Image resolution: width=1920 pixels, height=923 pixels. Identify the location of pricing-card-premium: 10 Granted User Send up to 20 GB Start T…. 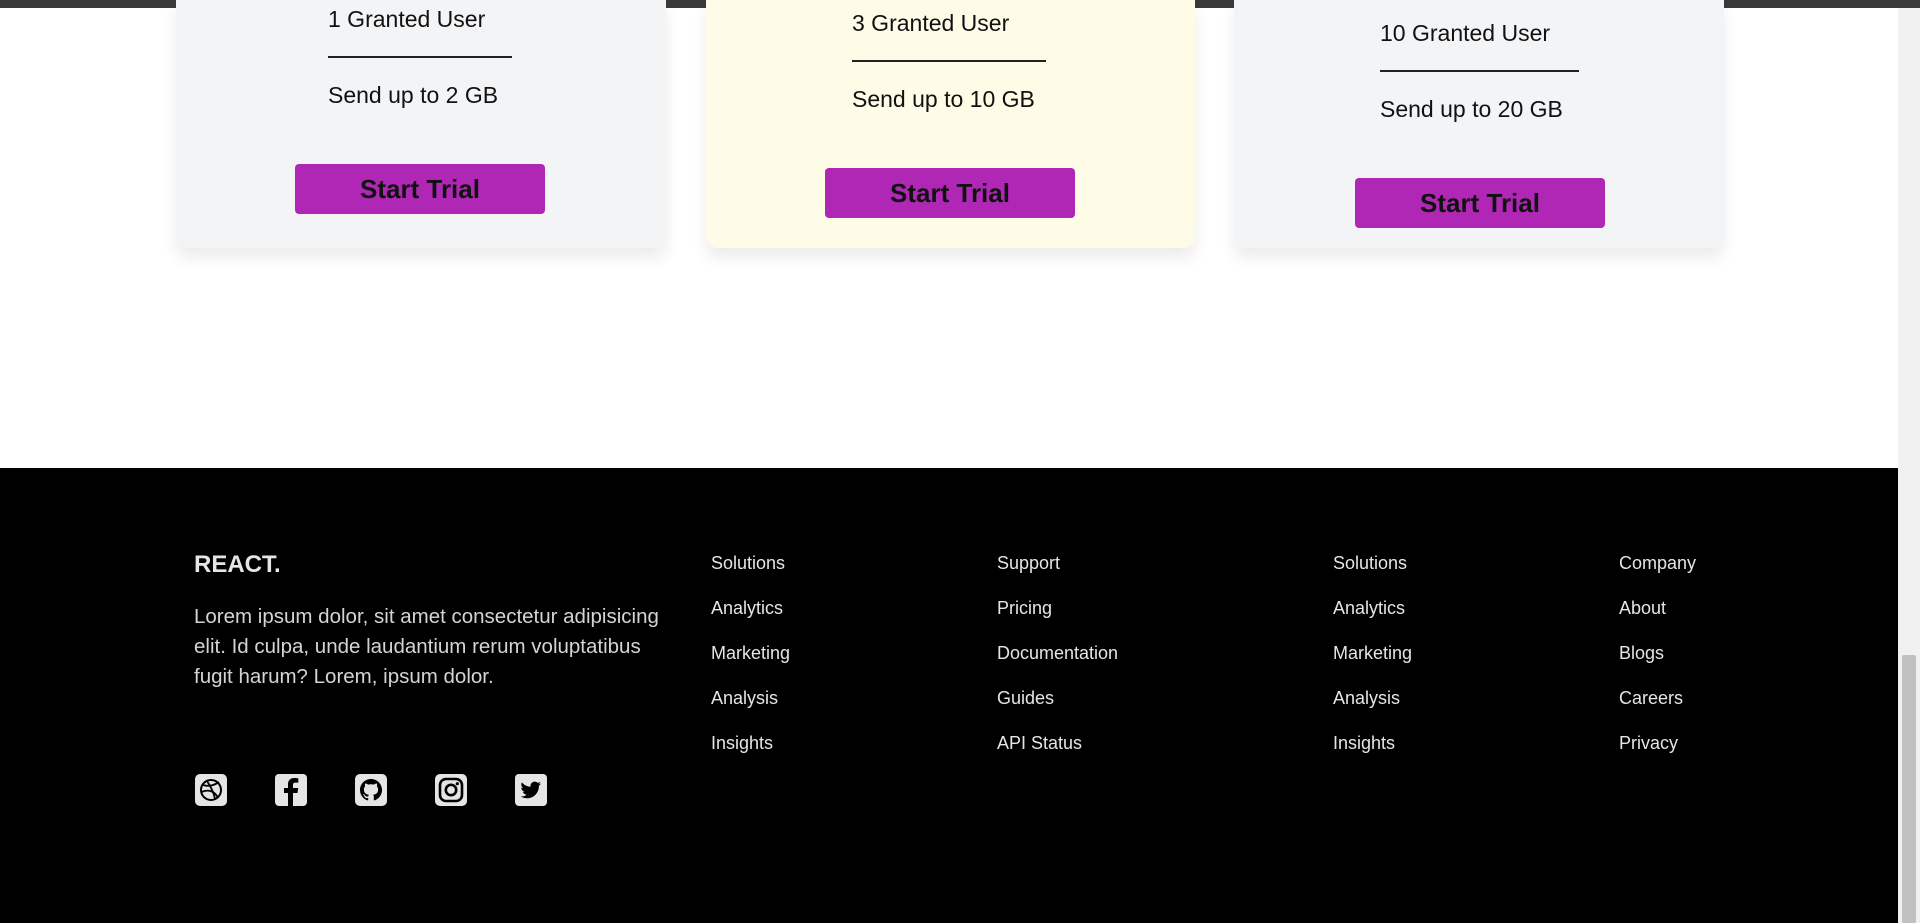
(1479, 124).